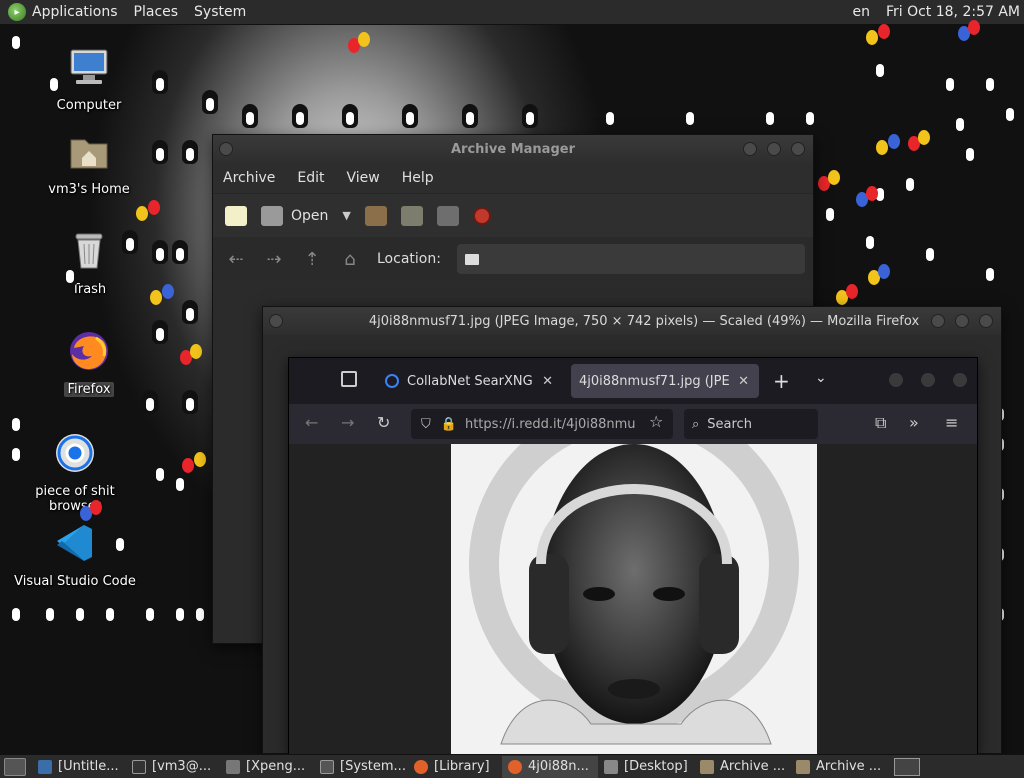 This screenshot has height=778, width=1024. What do you see at coordinates (821, 378) in the screenshot?
I see `list-all-tabs-icon: ⌄` at bounding box center [821, 378].